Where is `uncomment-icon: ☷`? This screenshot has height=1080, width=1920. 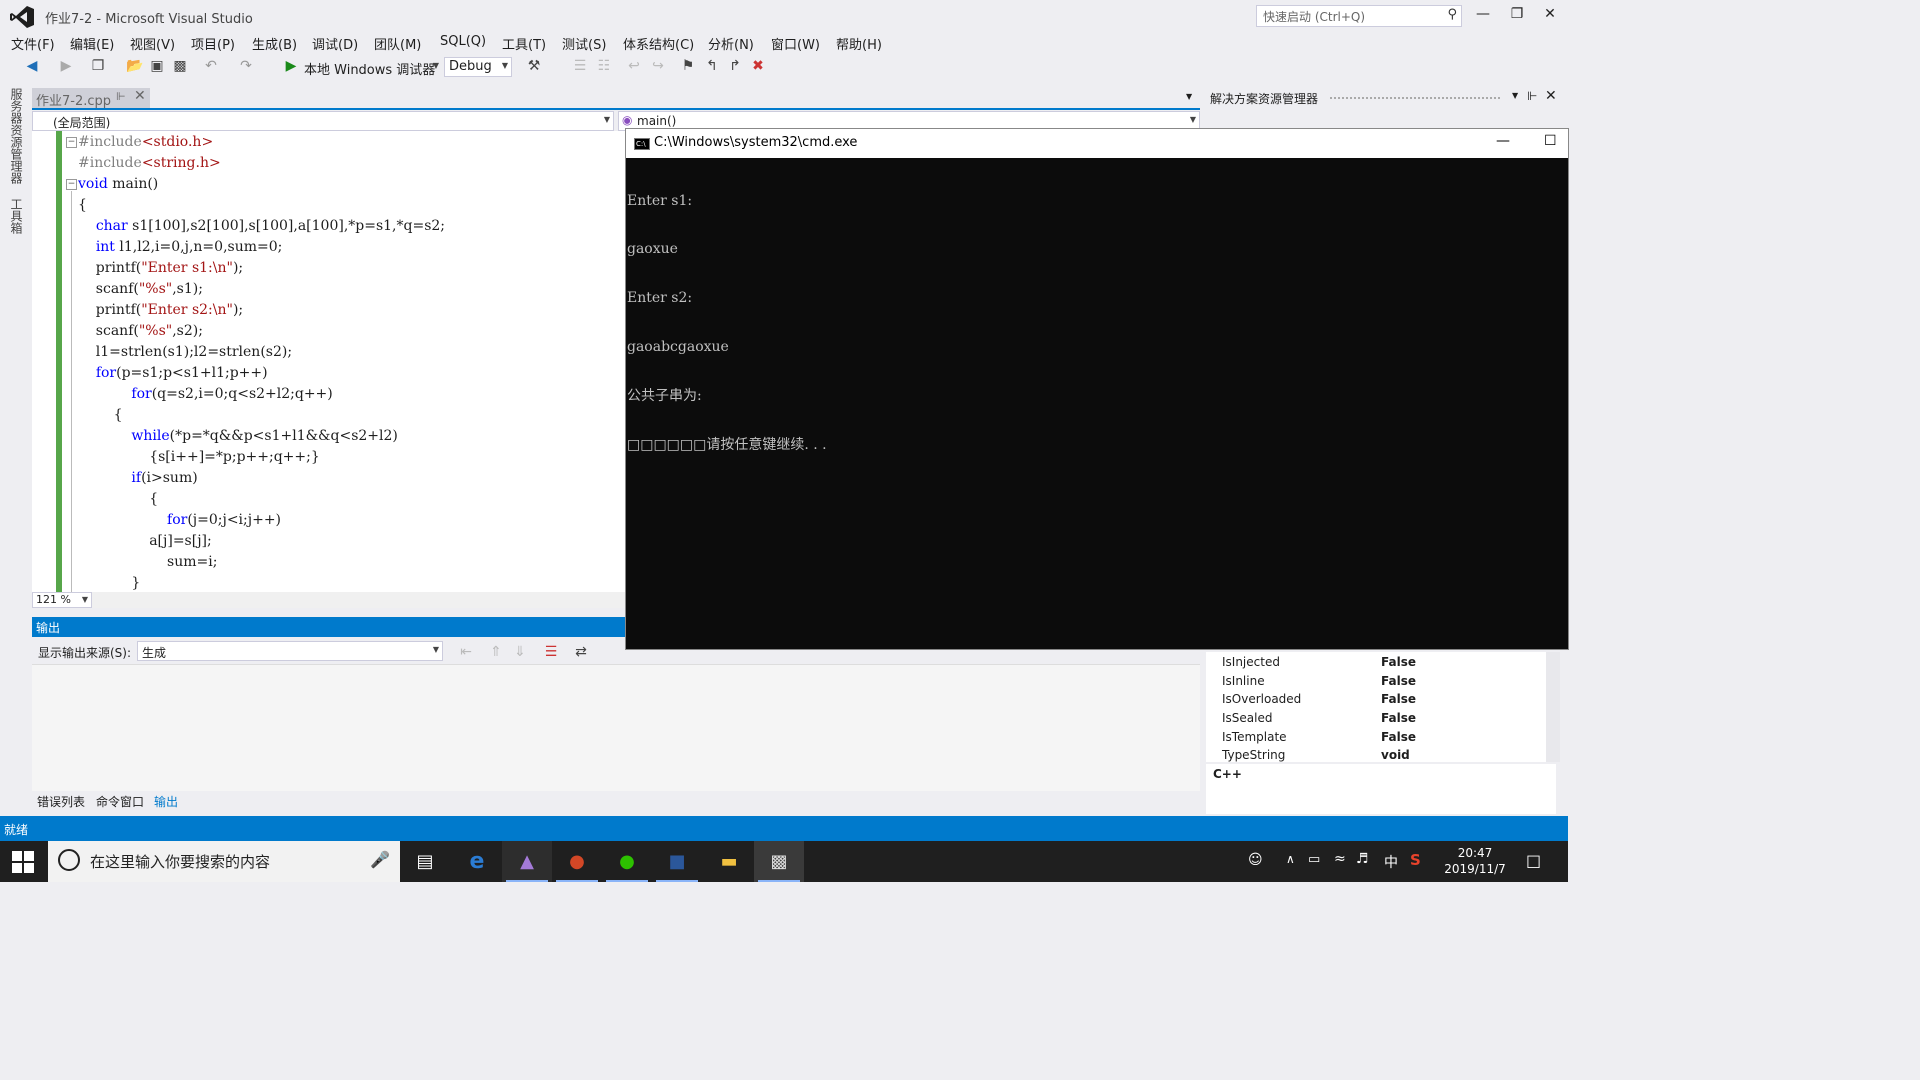 uncomment-icon: ☷ is located at coordinates (604, 66).